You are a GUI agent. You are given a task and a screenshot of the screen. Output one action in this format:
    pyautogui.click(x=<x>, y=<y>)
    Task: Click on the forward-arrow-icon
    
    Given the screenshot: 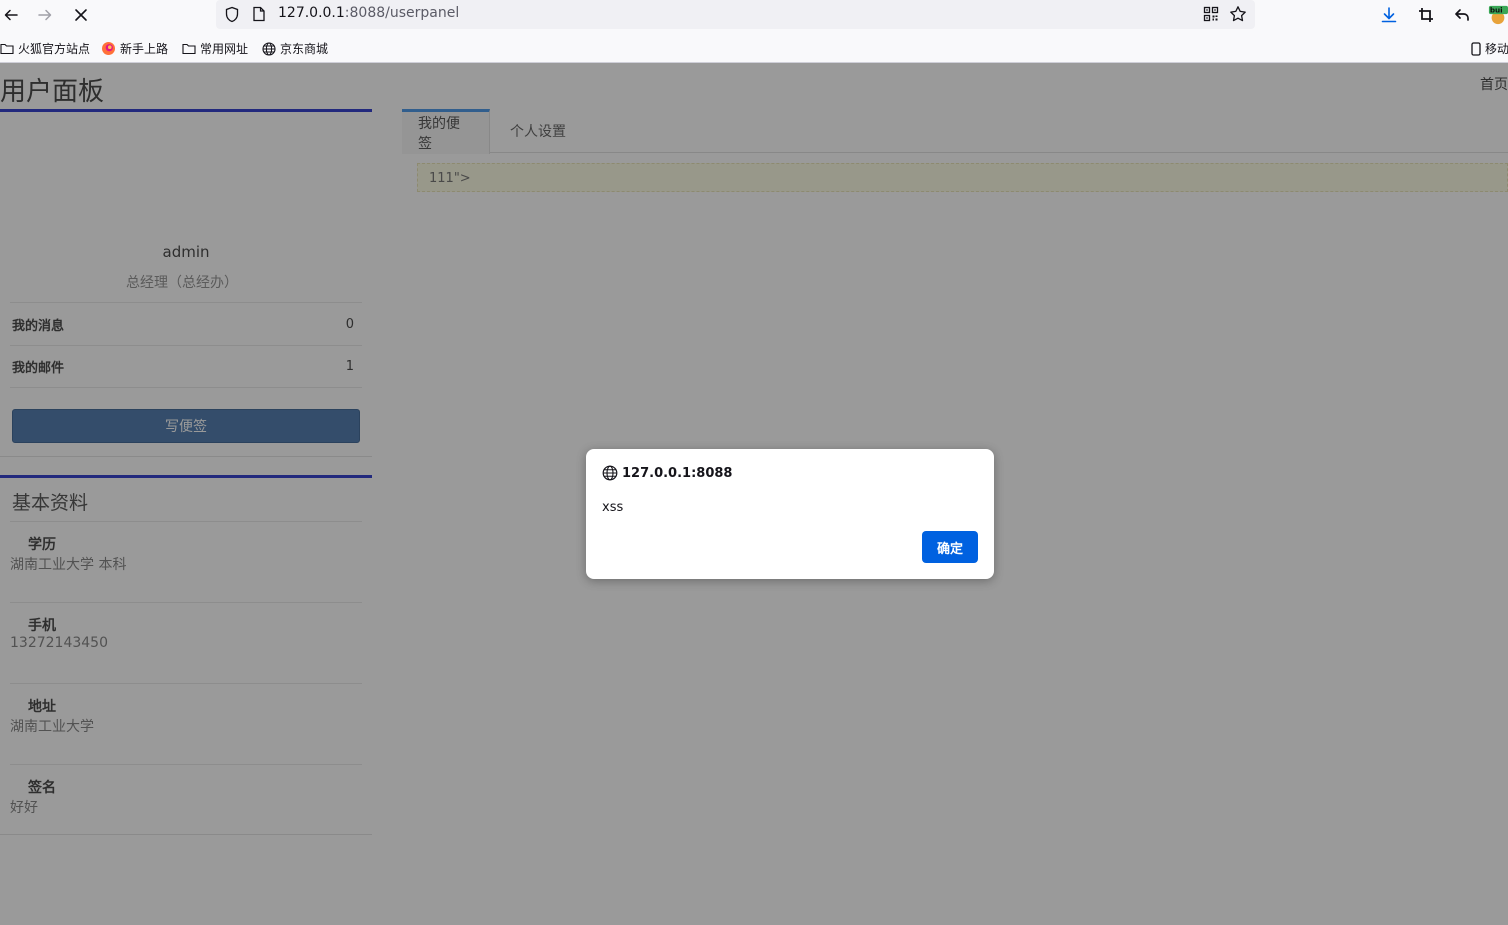 What is the action you would take?
    pyautogui.click(x=45, y=15)
    